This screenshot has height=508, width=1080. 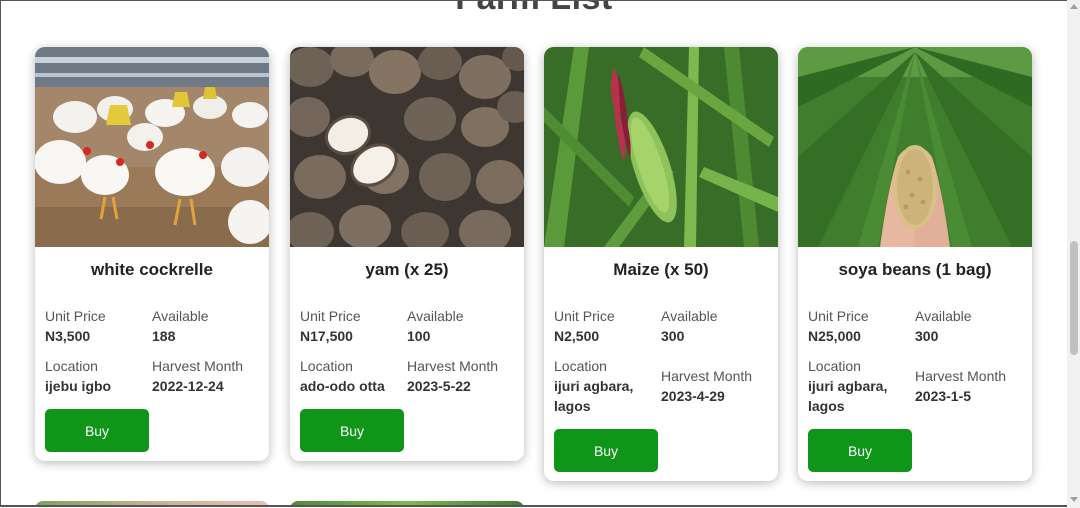 What do you see at coordinates (1074, 298) in the screenshot?
I see `scrollbar-thumb` at bounding box center [1074, 298].